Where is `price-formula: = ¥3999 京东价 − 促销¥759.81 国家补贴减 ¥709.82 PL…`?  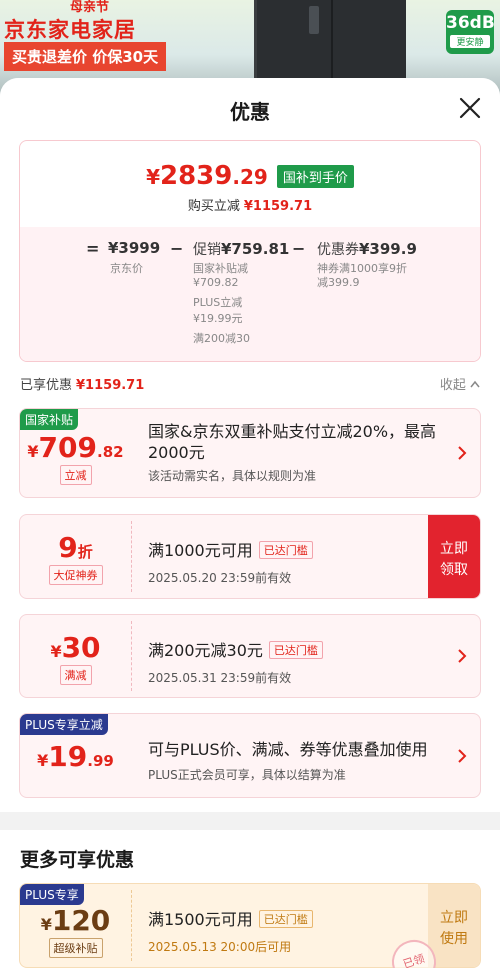 price-formula: = ¥3999 京东价 − 促销¥759.81 国家补贴减 ¥709.82 PL… is located at coordinates (250, 299).